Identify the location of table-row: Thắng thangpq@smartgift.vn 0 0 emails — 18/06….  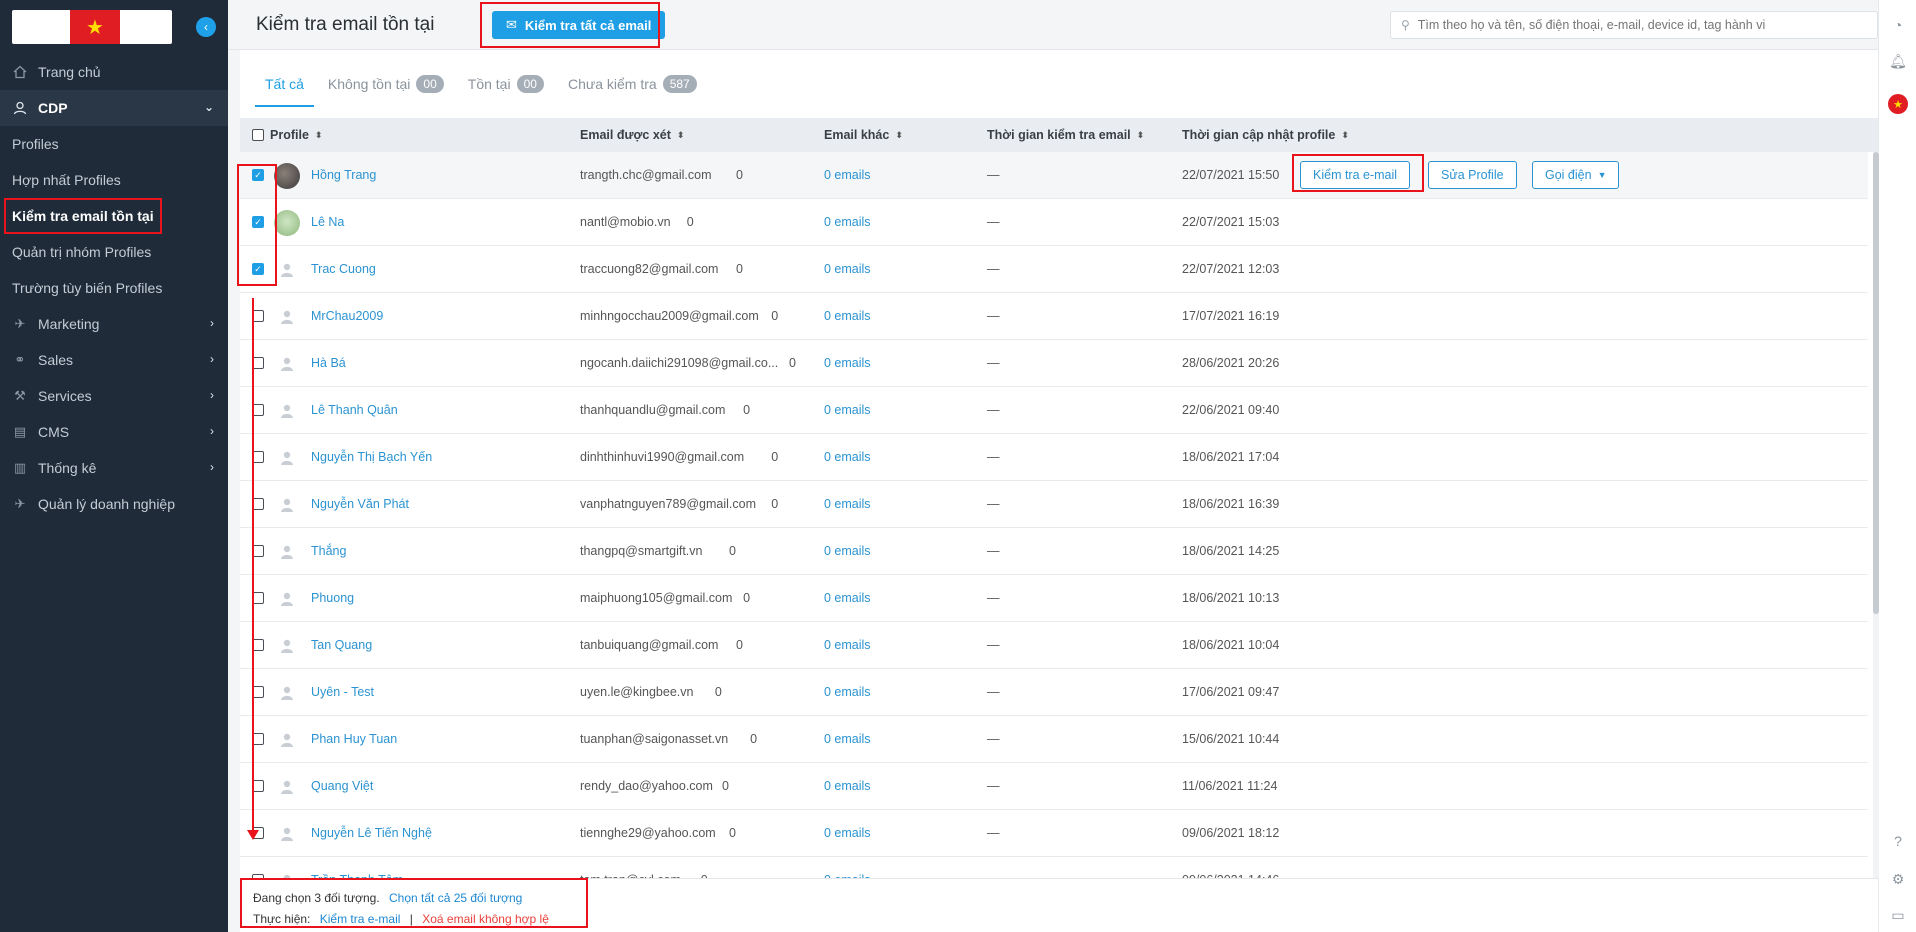
(1054, 551).